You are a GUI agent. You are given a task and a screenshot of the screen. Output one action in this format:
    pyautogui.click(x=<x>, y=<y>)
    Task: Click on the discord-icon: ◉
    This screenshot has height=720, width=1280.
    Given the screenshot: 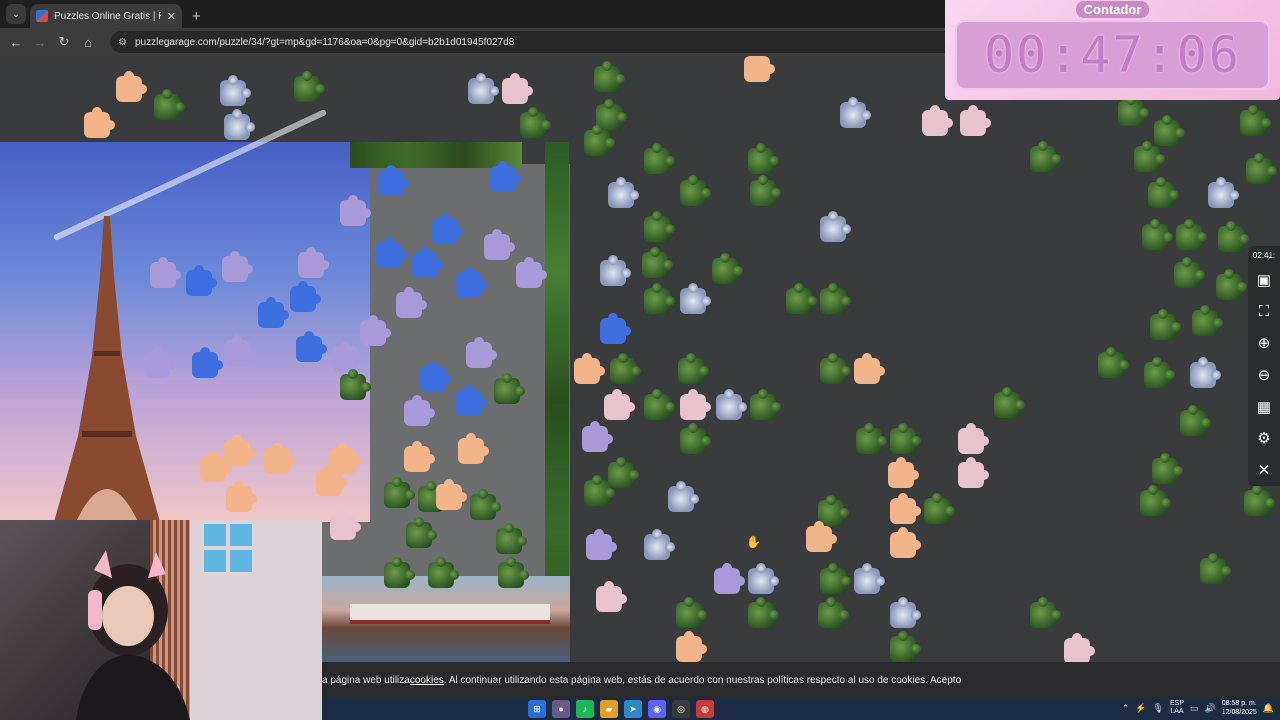 What is the action you would take?
    pyautogui.click(x=657, y=709)
    